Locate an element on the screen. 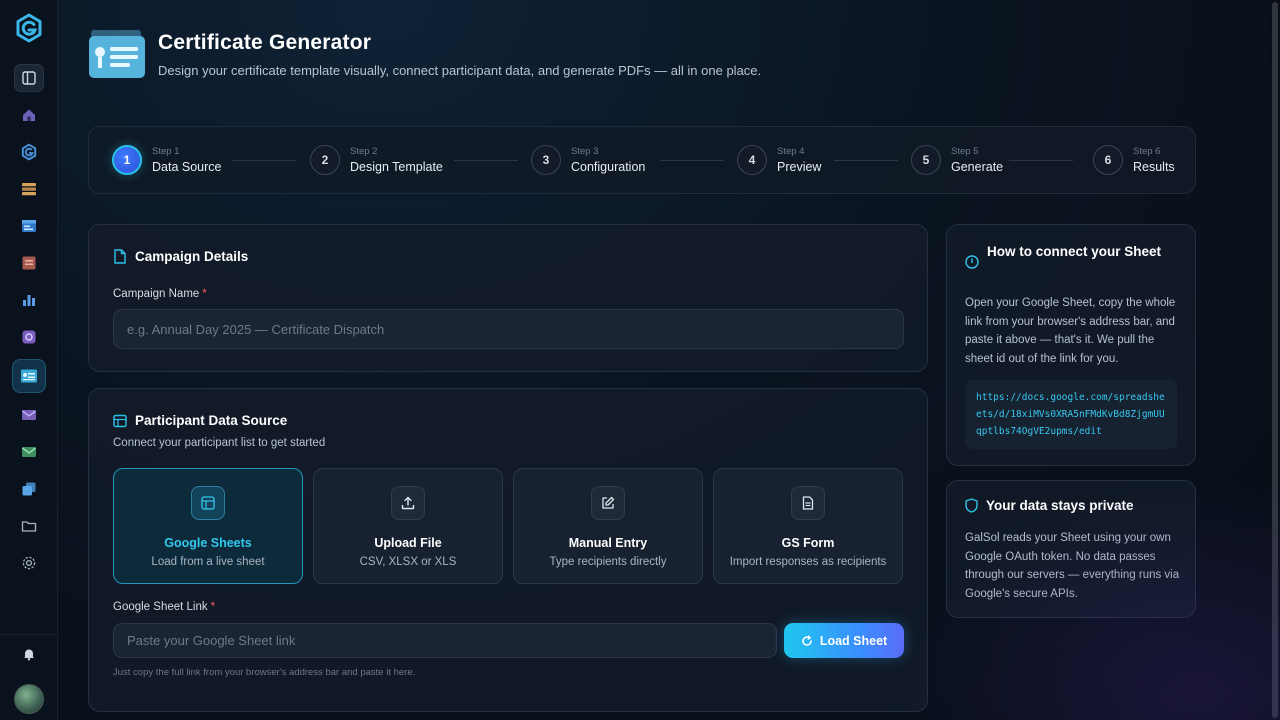  step-label: Design Template is located at coordinates (396, 167).